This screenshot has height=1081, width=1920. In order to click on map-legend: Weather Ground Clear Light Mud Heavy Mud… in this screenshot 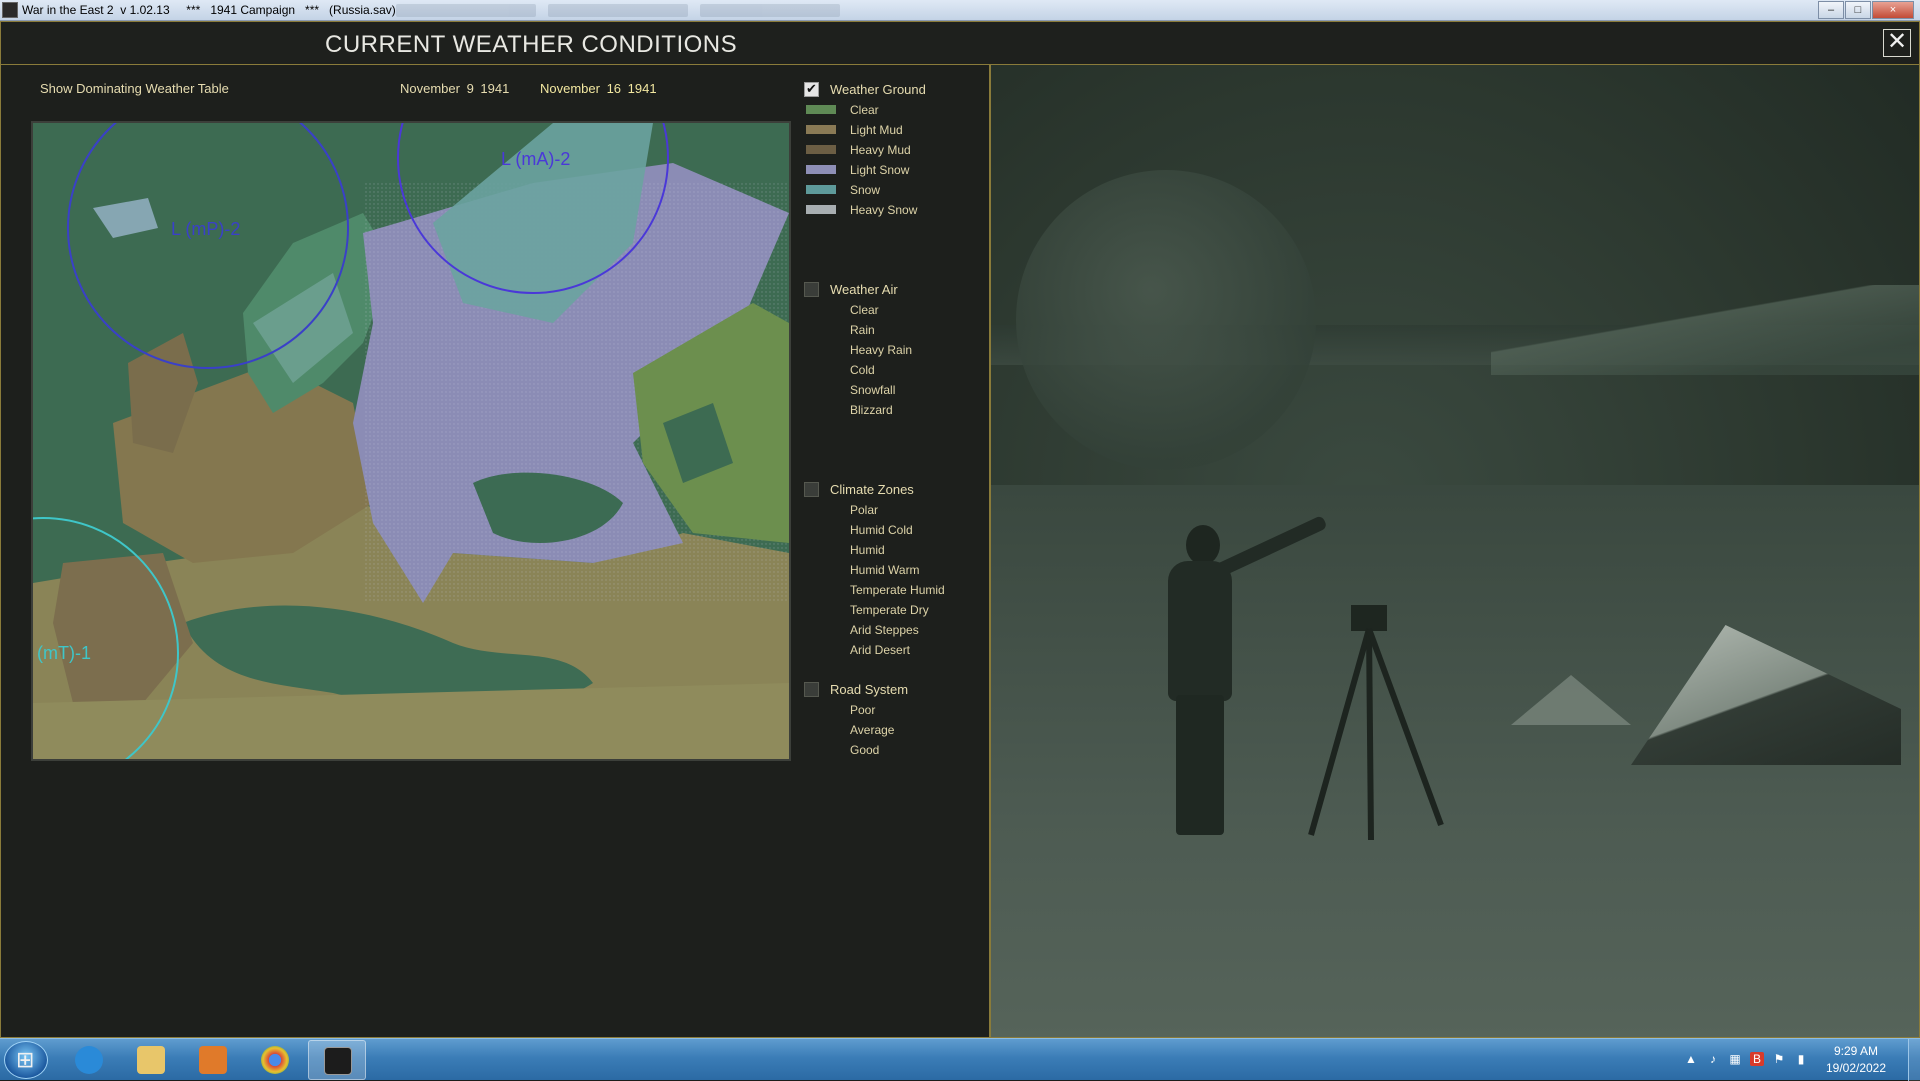, I will do `click(893, 419)`.